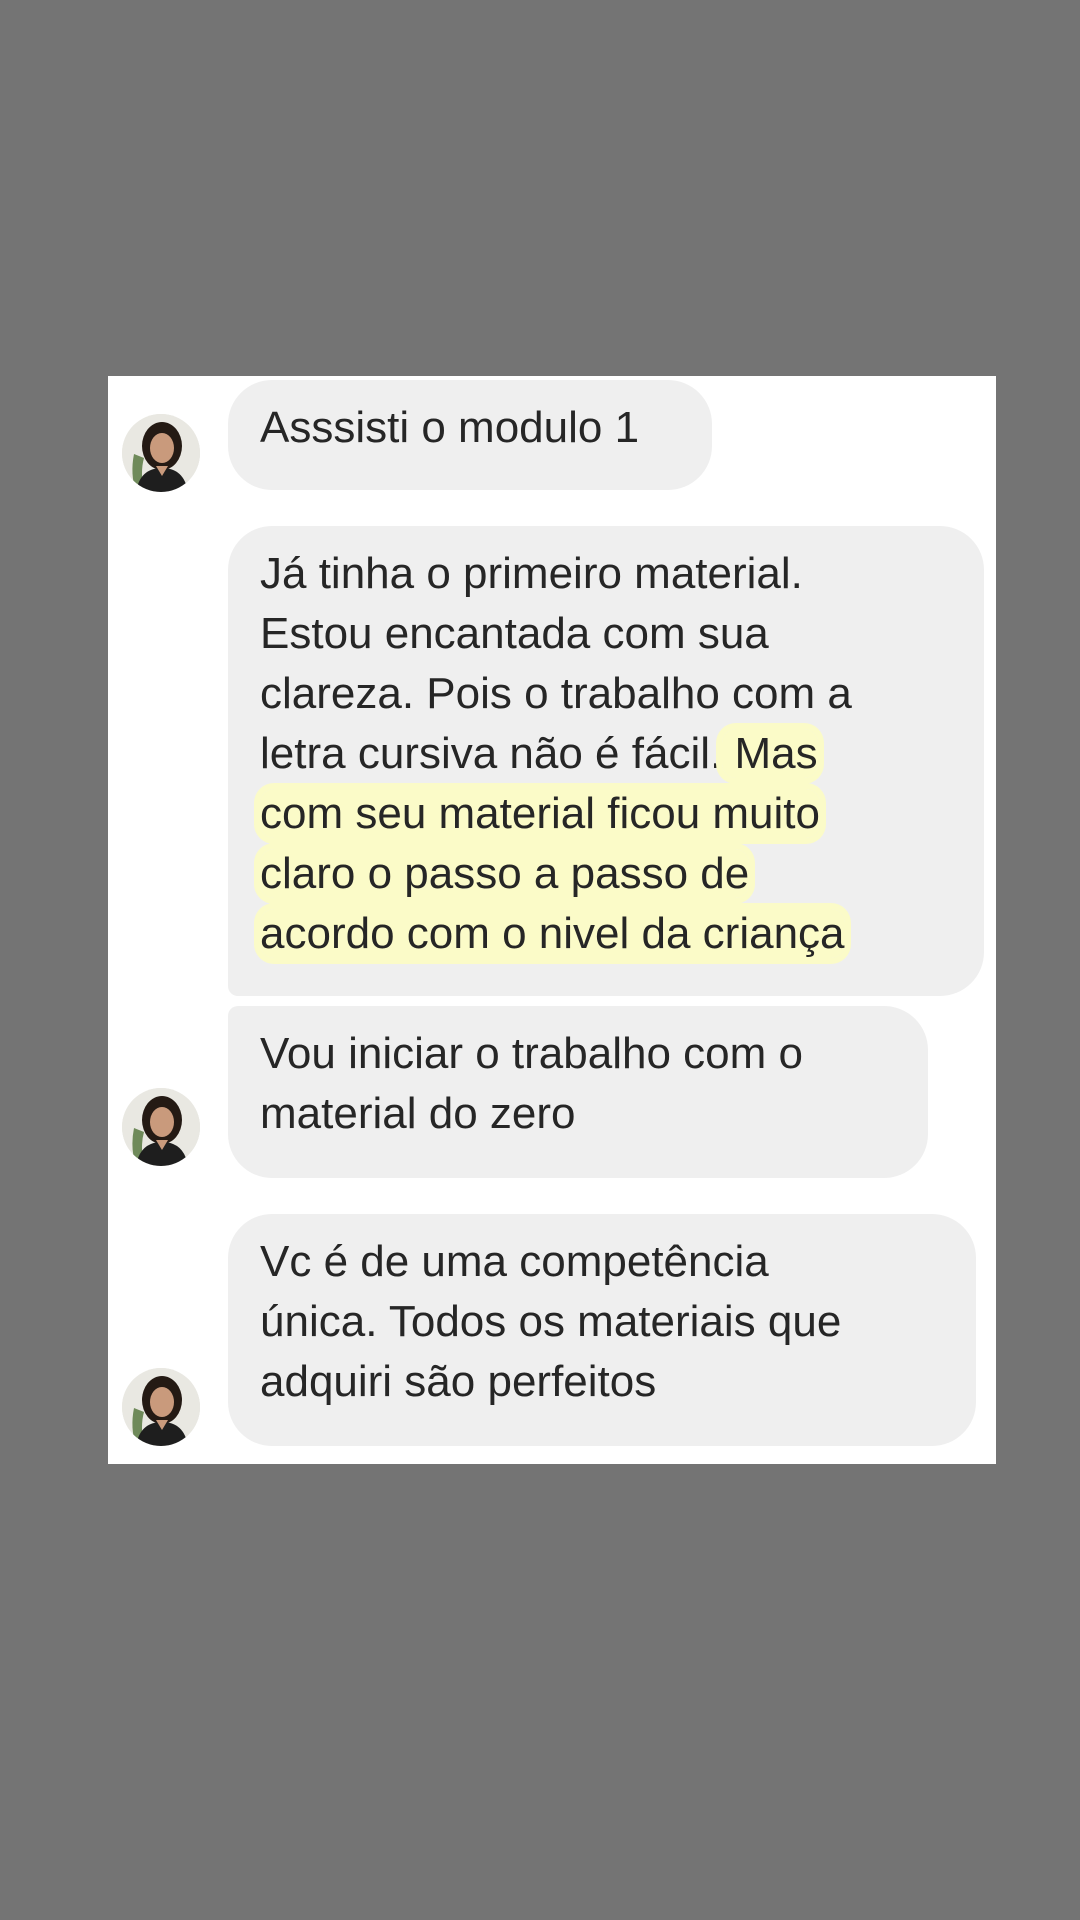 The height and width of the screenshot is (1920, 1080). What do you see at coordinates (531, 1053) in the screenshot?
I see `message-text: Vou iniciar o trabalho com o` at bounding box center [531, 1053].